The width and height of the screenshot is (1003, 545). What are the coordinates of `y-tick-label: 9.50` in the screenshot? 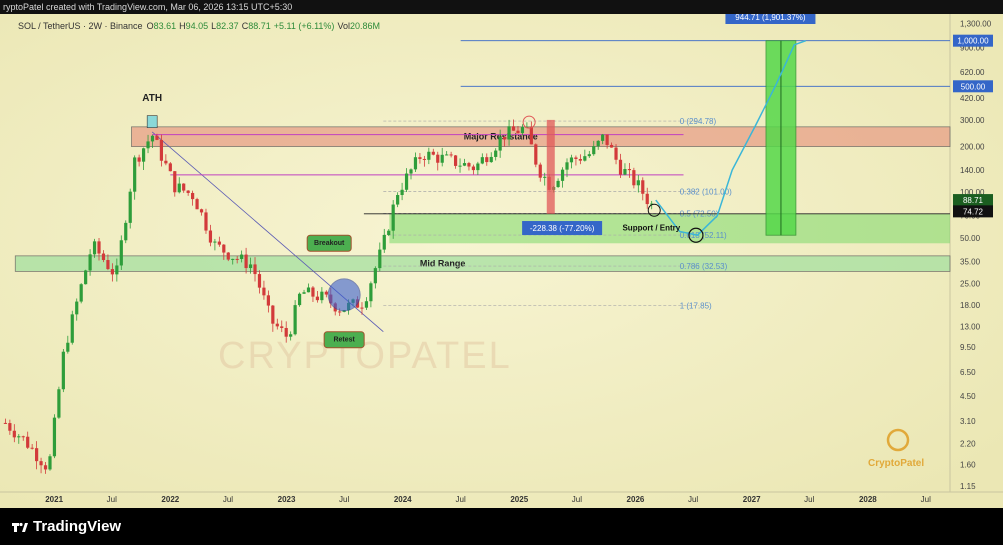 It's located at (968, 347).